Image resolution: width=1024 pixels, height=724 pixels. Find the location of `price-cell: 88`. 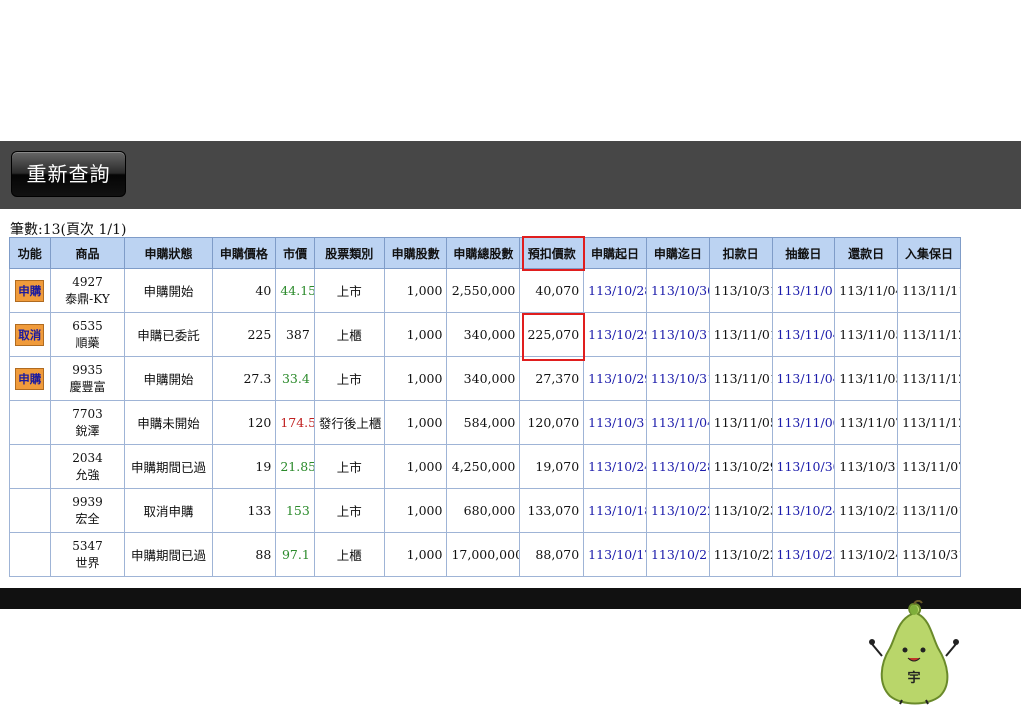

price-cell: 88 is located at coordinates (244, 554).